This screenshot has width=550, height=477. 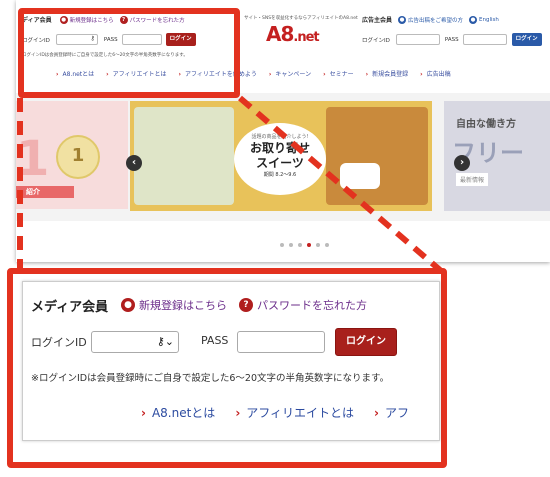 What do you see at coordinates (70, 307) in the screenshot?
I see `zoom-media-member-title: メディア会員` at bounding box center [70, 307].